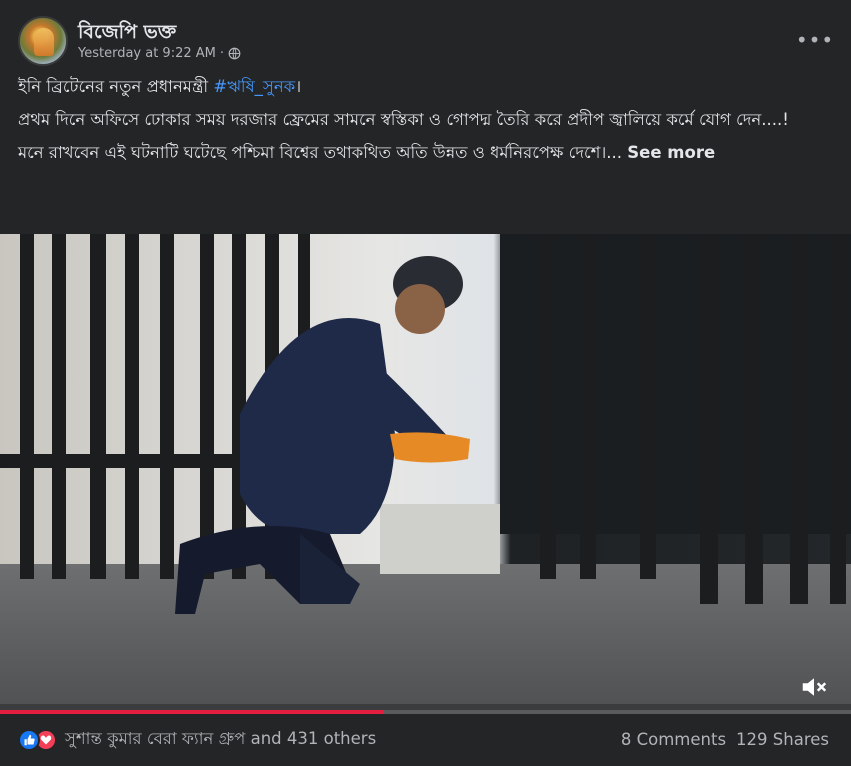  Describe the element at coordinates (116, 86) in the screenshot. I see `line1-text: ইনি ব্রিটেনের নতুন প্রধানমন্ত্রী` at that location.